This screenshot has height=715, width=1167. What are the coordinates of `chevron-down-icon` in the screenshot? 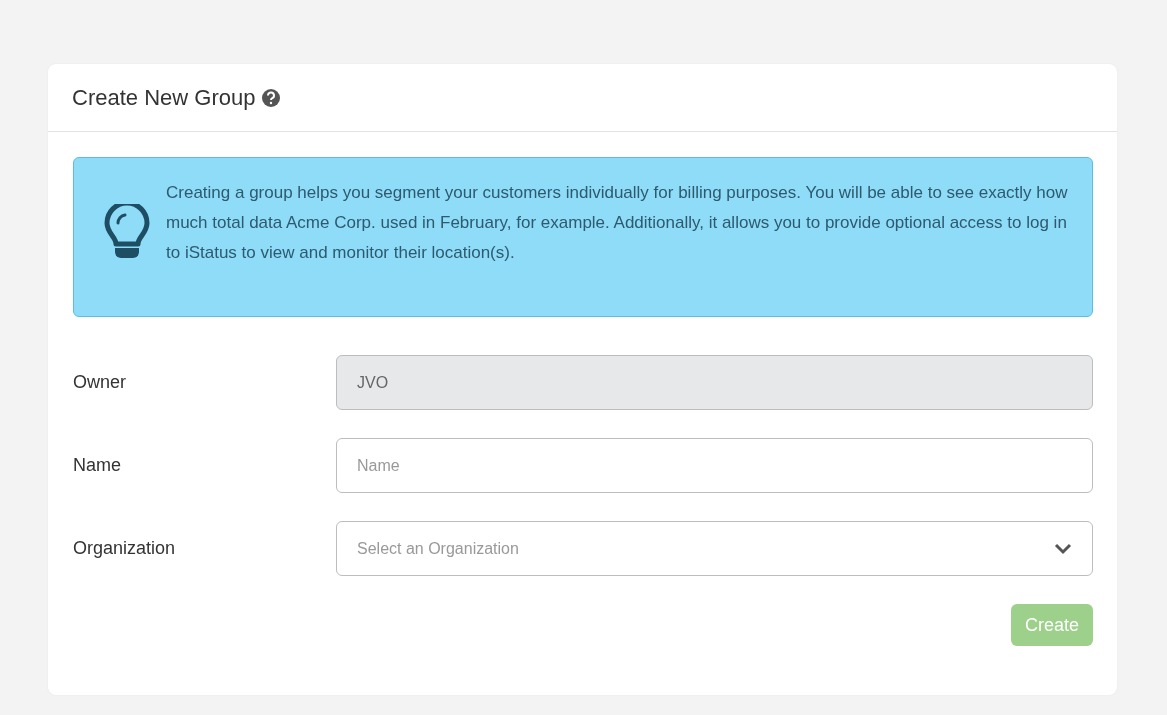 It's located at (1063, 548).